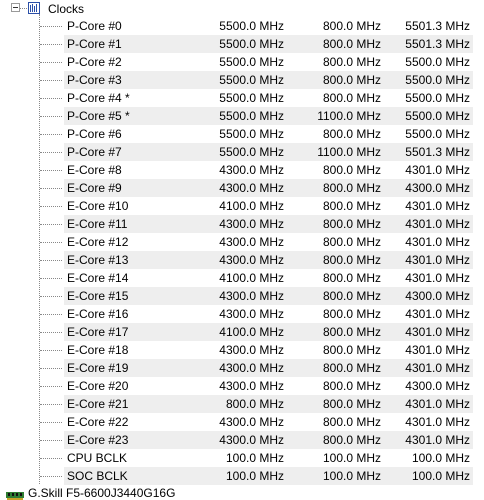  What do you see at coordinates (268, 80) in the screenshot?
I see `row-cells: P-Core #3 5500.0 MHz 800.0 MHz 5500.0 MHz` at bounding box center [268, 80].